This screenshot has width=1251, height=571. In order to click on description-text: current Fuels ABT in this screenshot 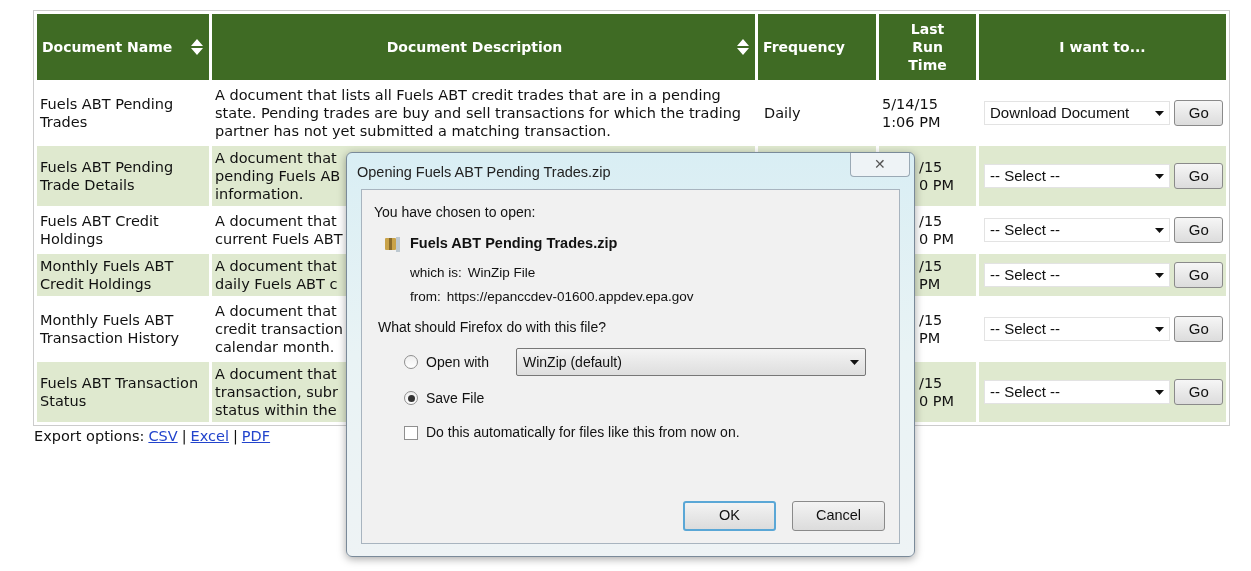, I will do `click(279, 239)`.